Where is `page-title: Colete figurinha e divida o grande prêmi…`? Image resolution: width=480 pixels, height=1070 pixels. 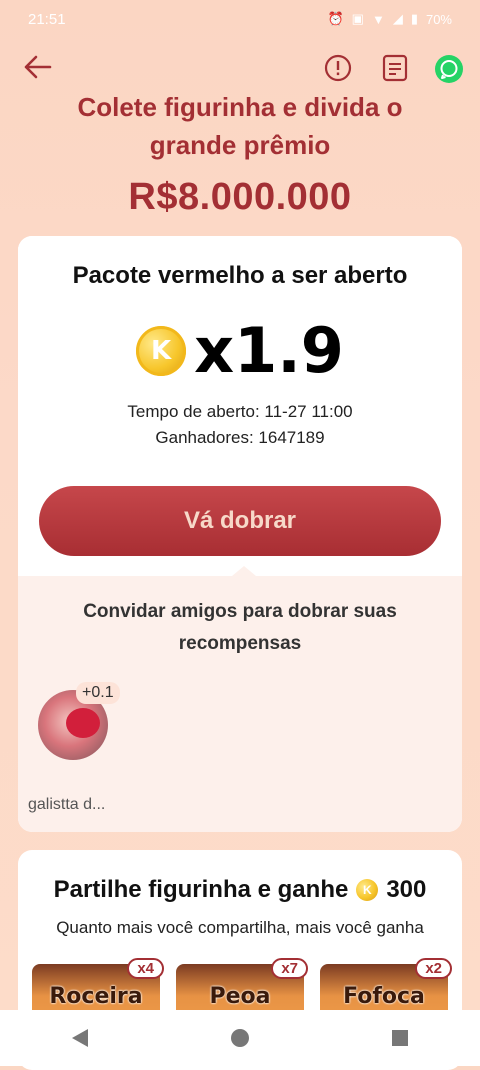
page-title: Colete figurinha e divida o grande prêmi… is located at coordinates (240, 126).